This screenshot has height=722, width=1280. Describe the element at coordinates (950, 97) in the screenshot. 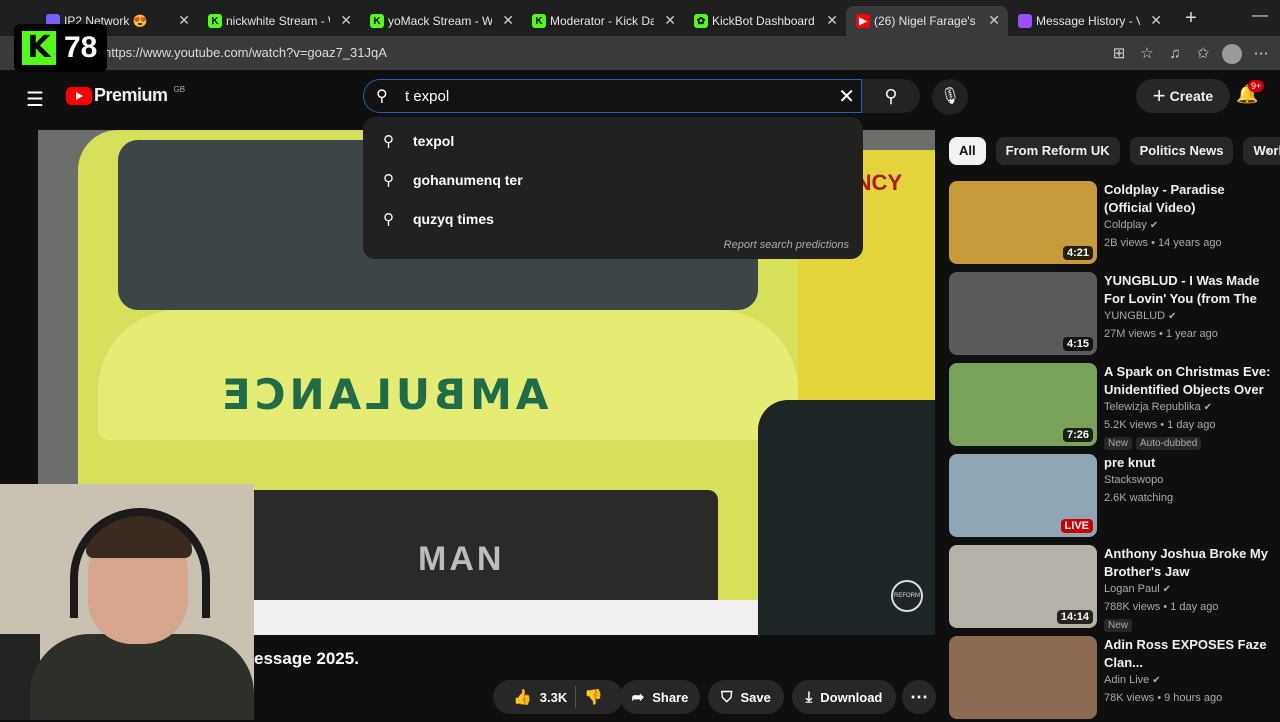

I see `voice-search-button: 🎙` at that location.